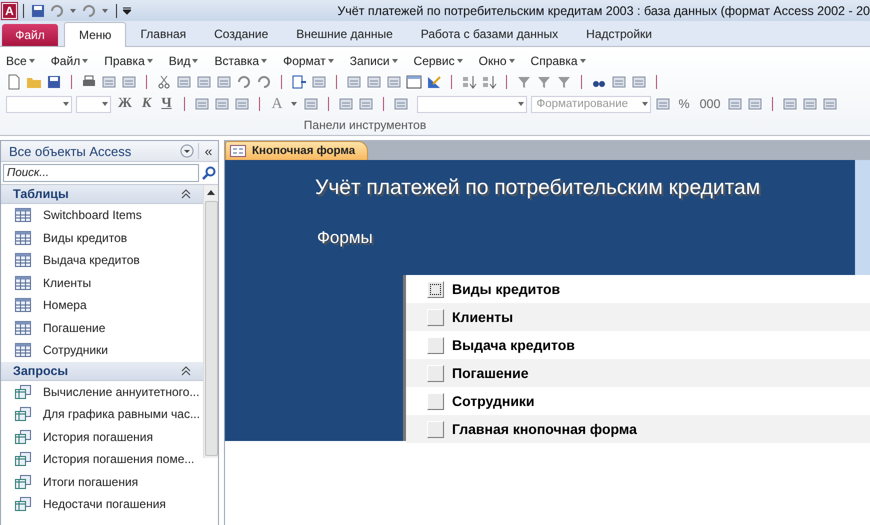  Describe the element at coordinates (296, 150) in the screenshot. I see `document-tab: Кнопочная форма` at that location.